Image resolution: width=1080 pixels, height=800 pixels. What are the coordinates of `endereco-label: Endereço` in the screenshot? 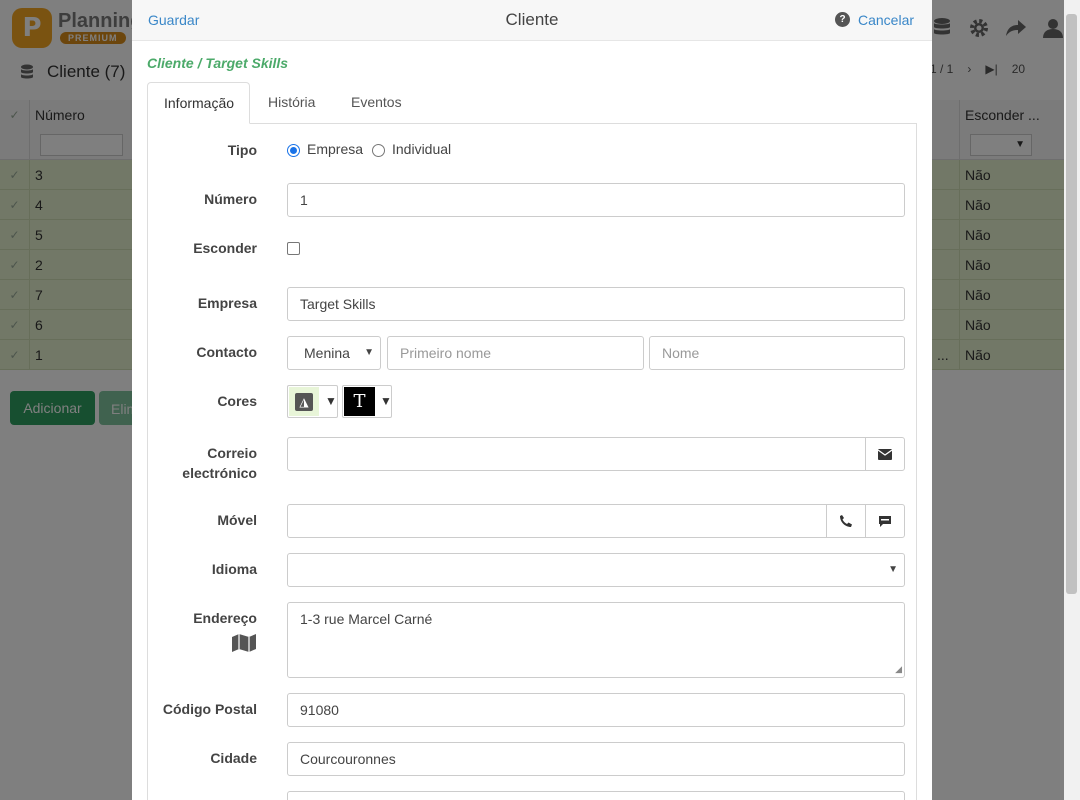 It's located at (225, 618).